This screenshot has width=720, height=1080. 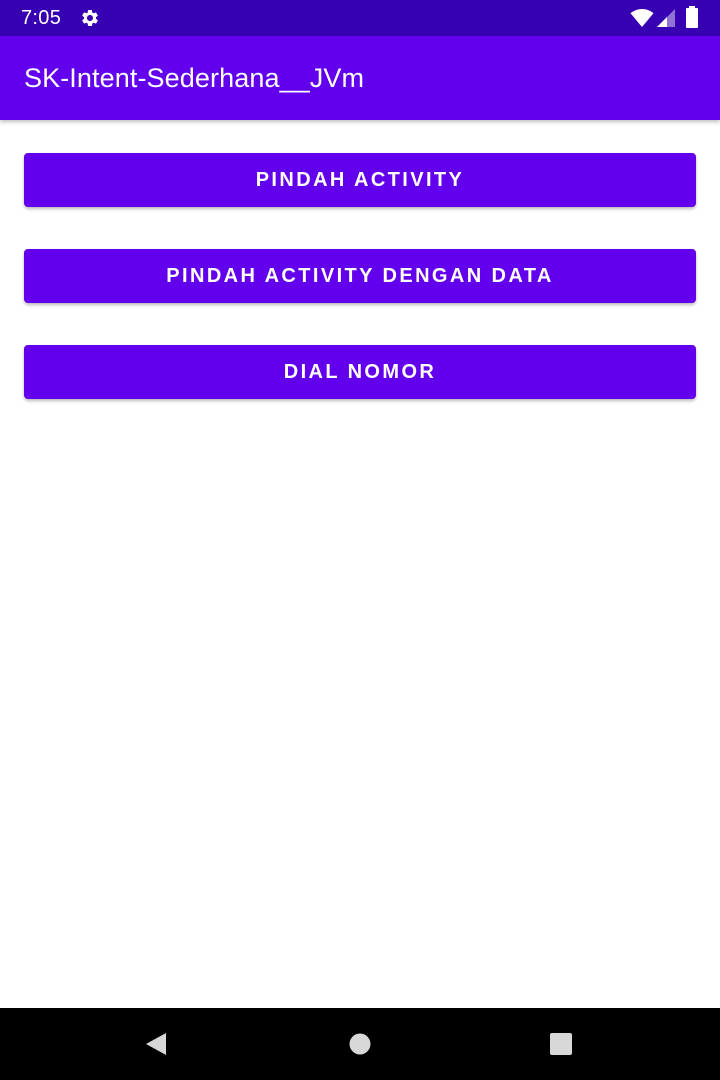 I want to click on status-time: 7:05, so click(x=41, y=18).